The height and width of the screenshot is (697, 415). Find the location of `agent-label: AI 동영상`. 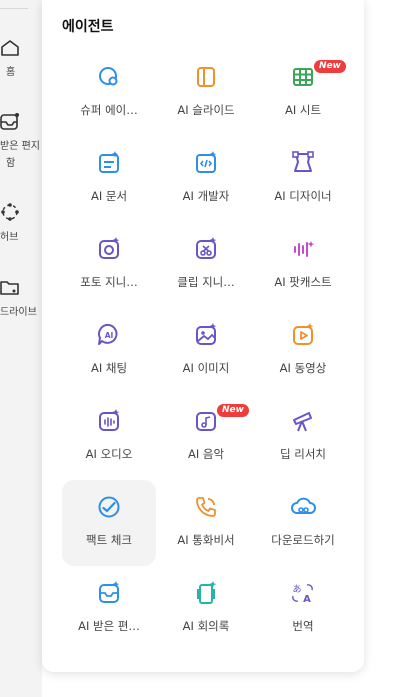

agent-label: AI 동영상 is located at coordinates (303, 368).